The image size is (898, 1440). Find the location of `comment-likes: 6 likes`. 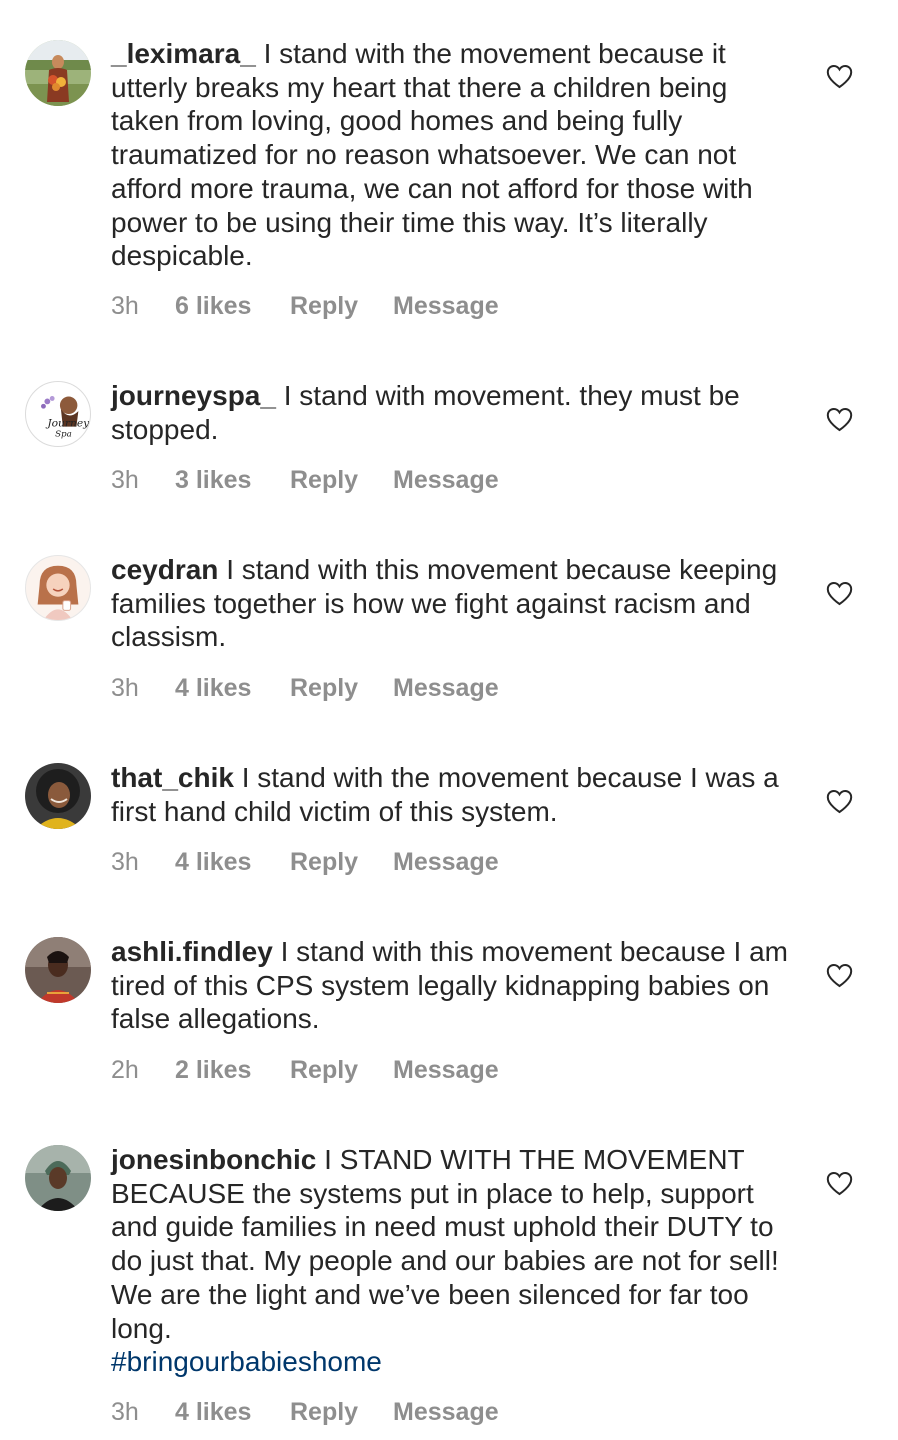

comment-likes: 6 likes is located at coordinates (232, 306).